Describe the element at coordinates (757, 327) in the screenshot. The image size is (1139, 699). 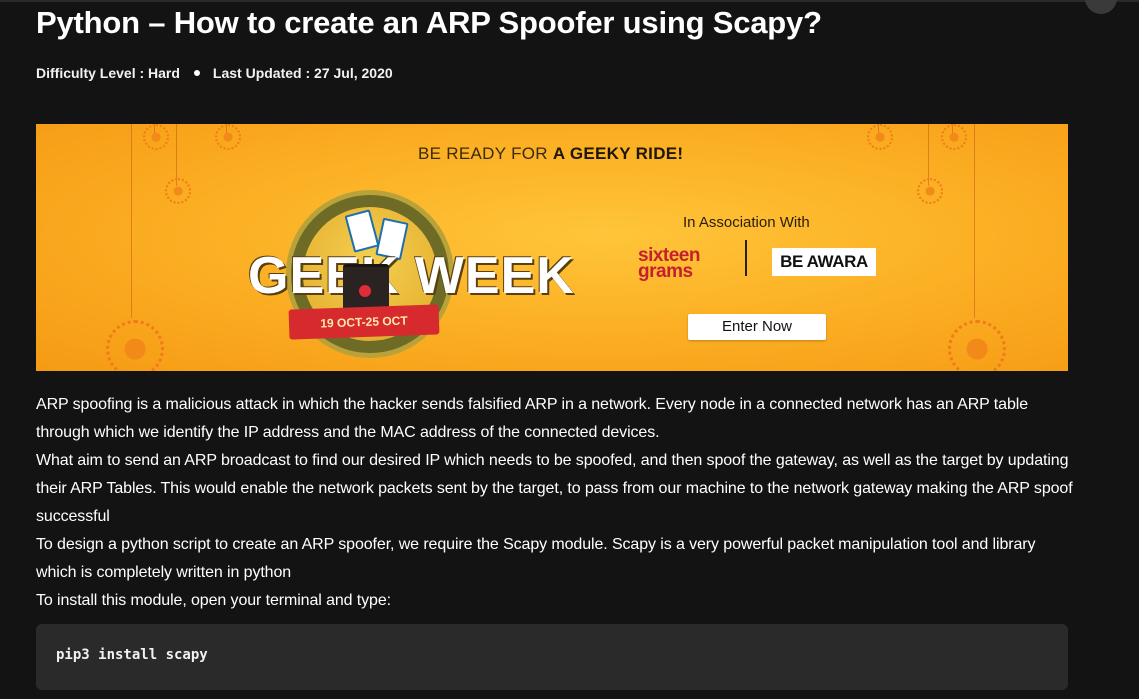
I see `enter-now-button: Enter Now` at that location.